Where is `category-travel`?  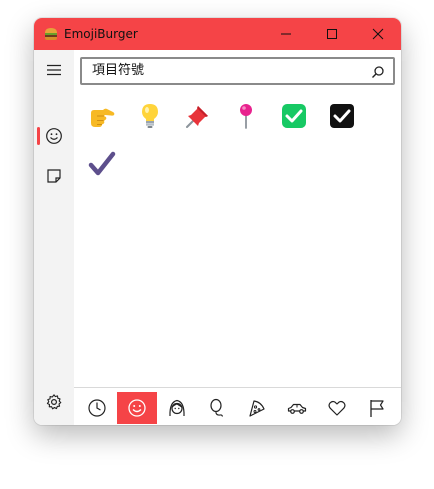
category-travel is located at coordinates (297, 408).